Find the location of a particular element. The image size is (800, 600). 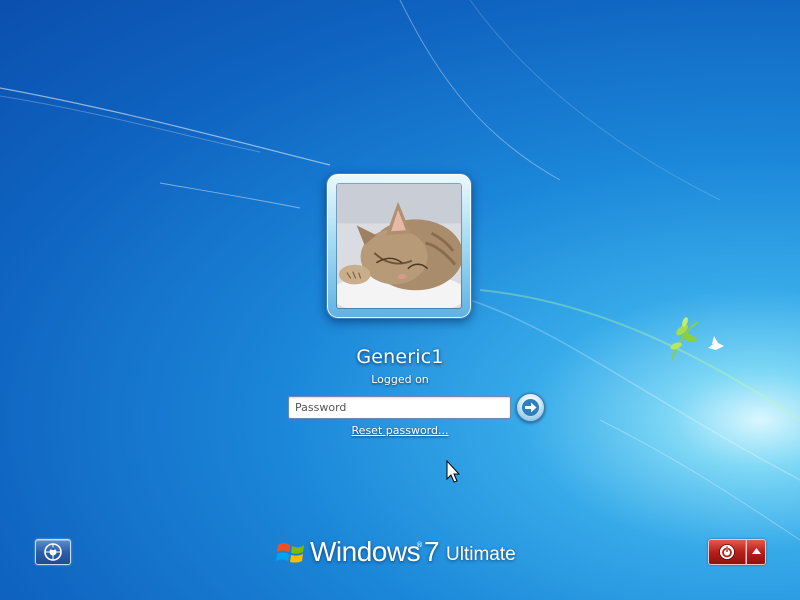

user-tile is located at coordinates (399, 246).